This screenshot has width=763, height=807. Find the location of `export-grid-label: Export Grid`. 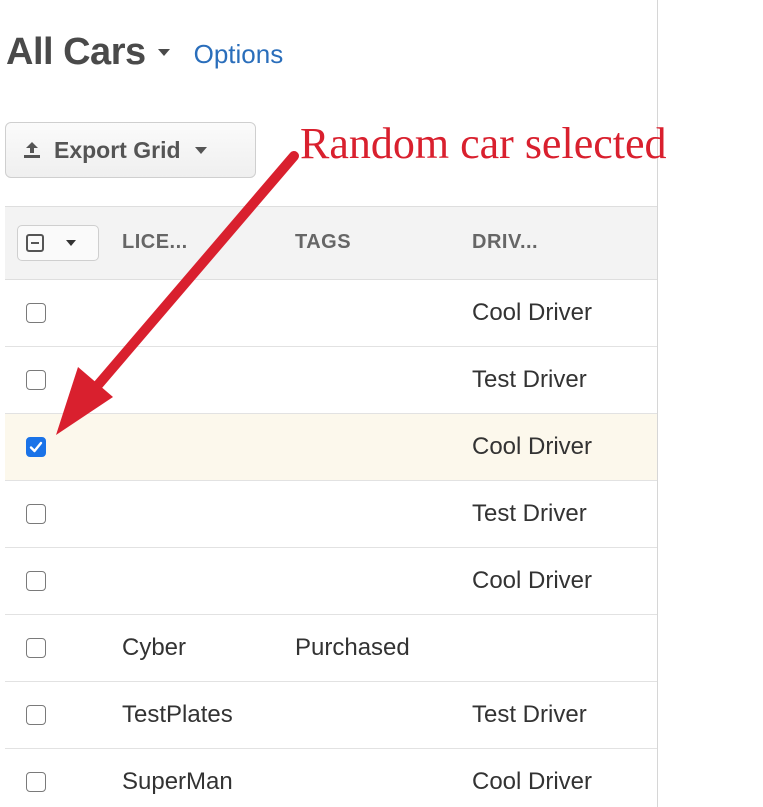

export-grid-label: Export Grid is located at coordinates (117, 149).